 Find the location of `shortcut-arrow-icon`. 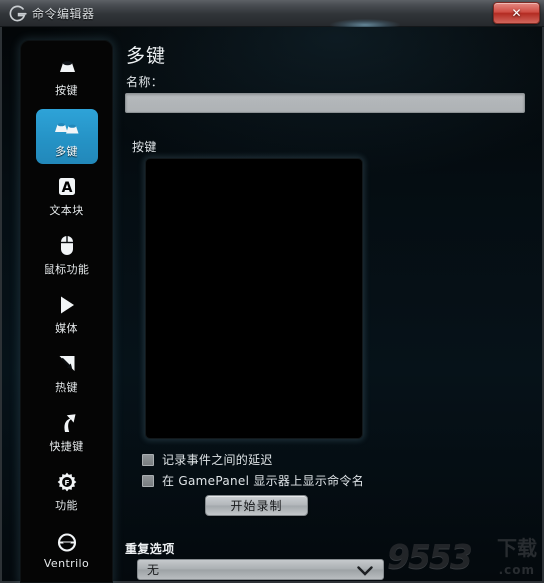

shortcut-arrow-icon is located at coordinates (67, 423).